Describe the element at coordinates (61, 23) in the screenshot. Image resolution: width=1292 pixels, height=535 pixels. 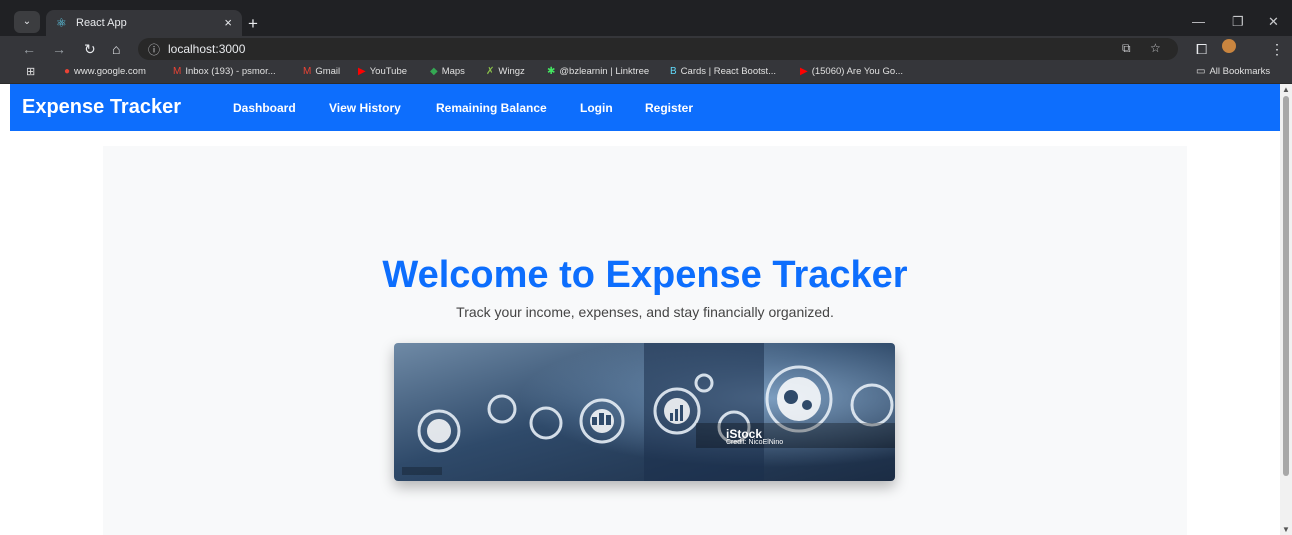
I see `react-icon: ⚛` at that location.